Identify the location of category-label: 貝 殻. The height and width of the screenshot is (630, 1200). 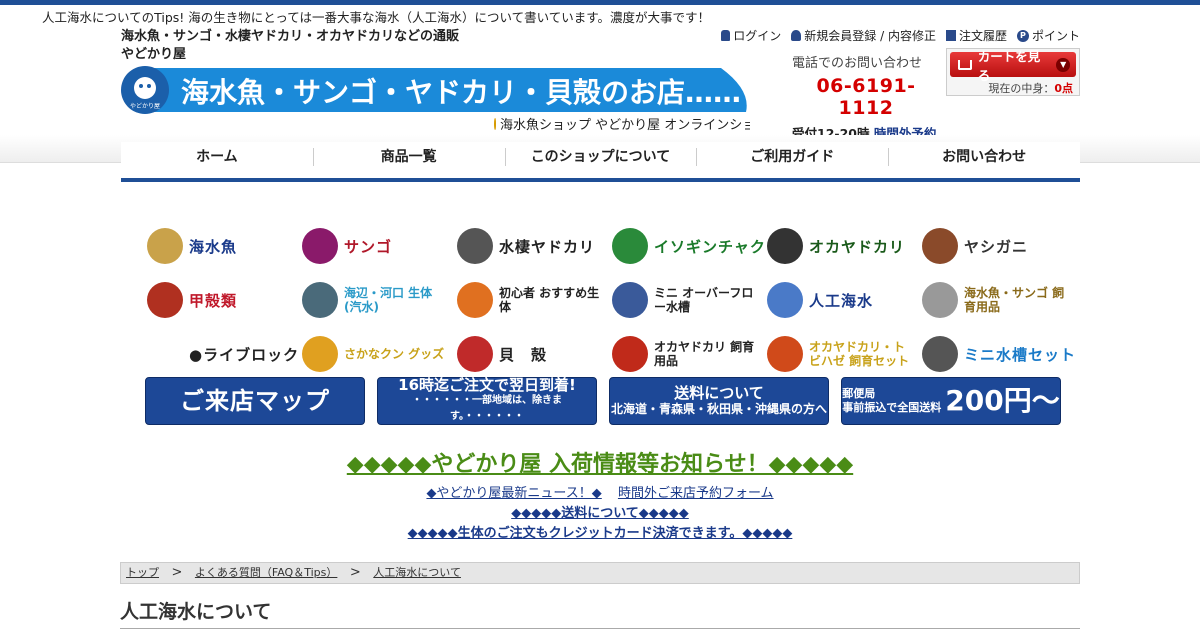
(523, 354).